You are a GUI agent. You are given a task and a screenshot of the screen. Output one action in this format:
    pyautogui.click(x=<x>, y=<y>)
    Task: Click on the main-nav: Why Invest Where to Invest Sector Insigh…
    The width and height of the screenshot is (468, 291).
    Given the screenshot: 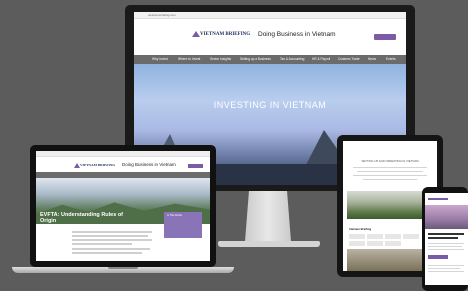 What is the action you would take?
    pyautogui.click(x=270, y=59)
    